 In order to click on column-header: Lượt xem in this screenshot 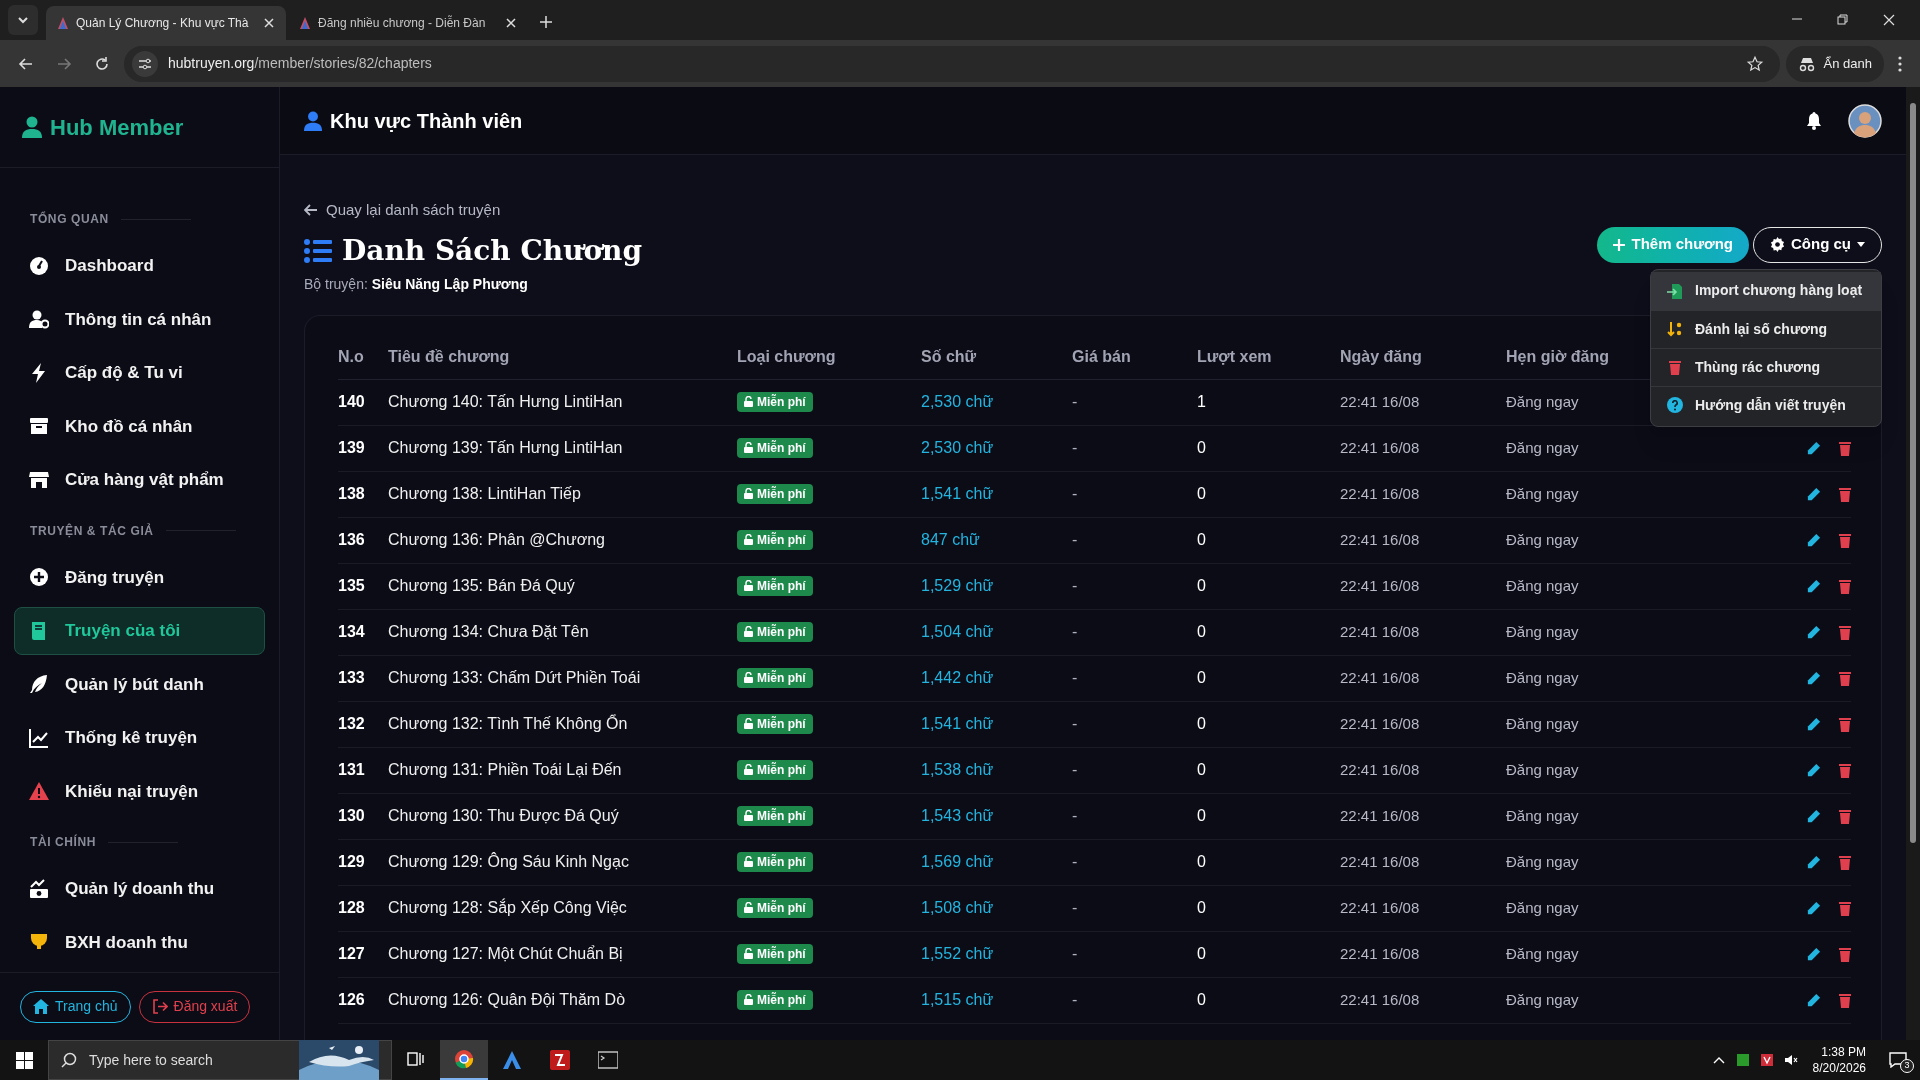, I will do `click(1234, 357)`.